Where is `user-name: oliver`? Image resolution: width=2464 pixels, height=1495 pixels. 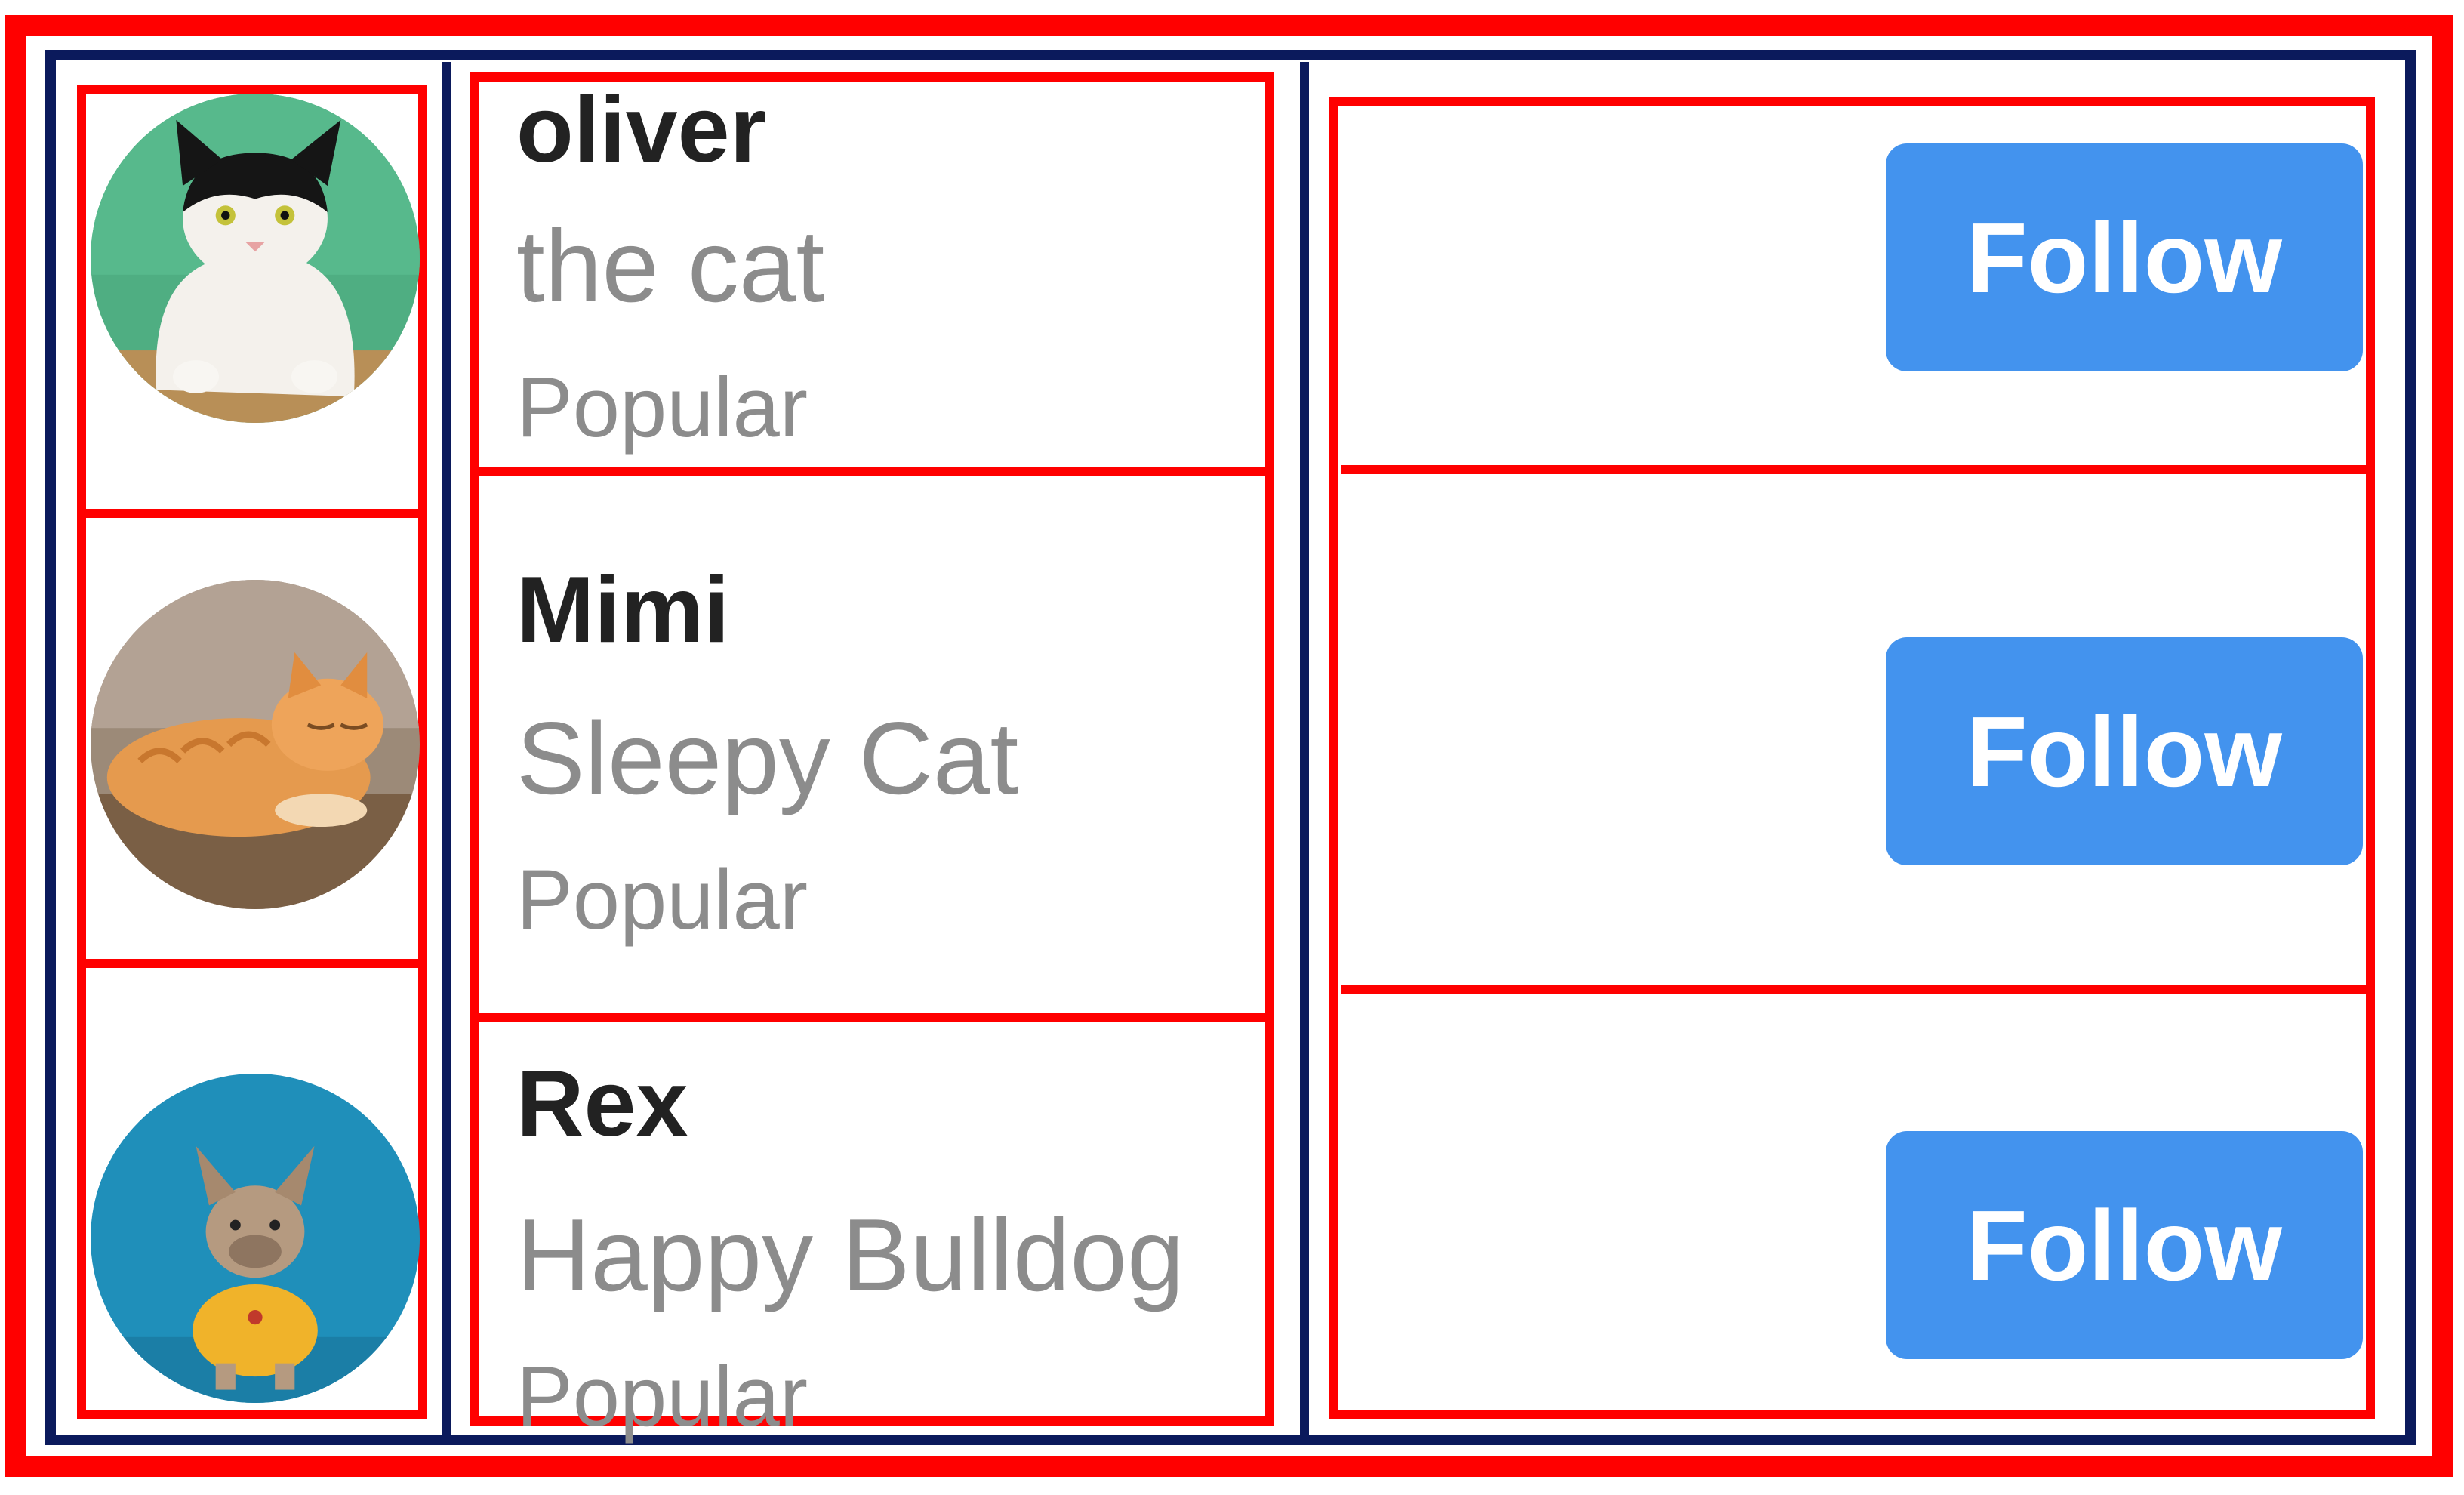
user-name: oliver is located at coordinates (641, 130).